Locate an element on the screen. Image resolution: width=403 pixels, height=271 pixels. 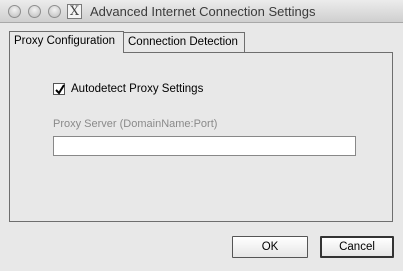
cancel-button: Cancel is located at coordinates (357, 247).